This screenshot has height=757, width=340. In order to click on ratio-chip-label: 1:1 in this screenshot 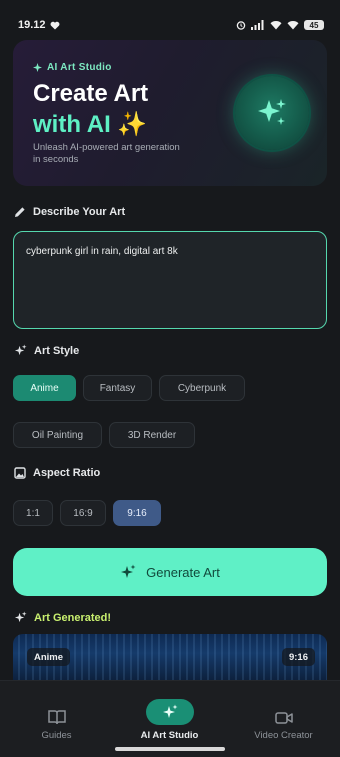, I will do `click(33, 513)`.